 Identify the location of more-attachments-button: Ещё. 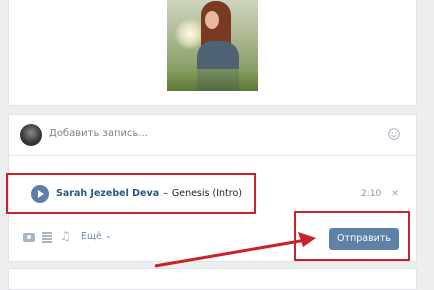
(91, 236).